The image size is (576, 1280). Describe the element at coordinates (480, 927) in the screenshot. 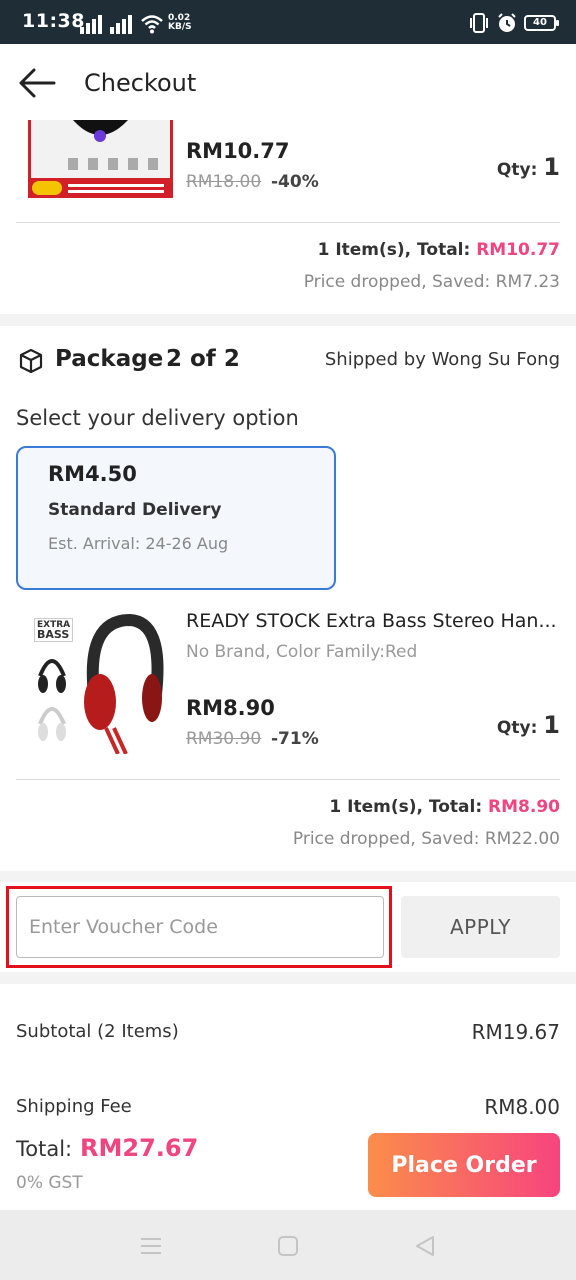

I see `apply-voucher-button: APPLY` at that location.